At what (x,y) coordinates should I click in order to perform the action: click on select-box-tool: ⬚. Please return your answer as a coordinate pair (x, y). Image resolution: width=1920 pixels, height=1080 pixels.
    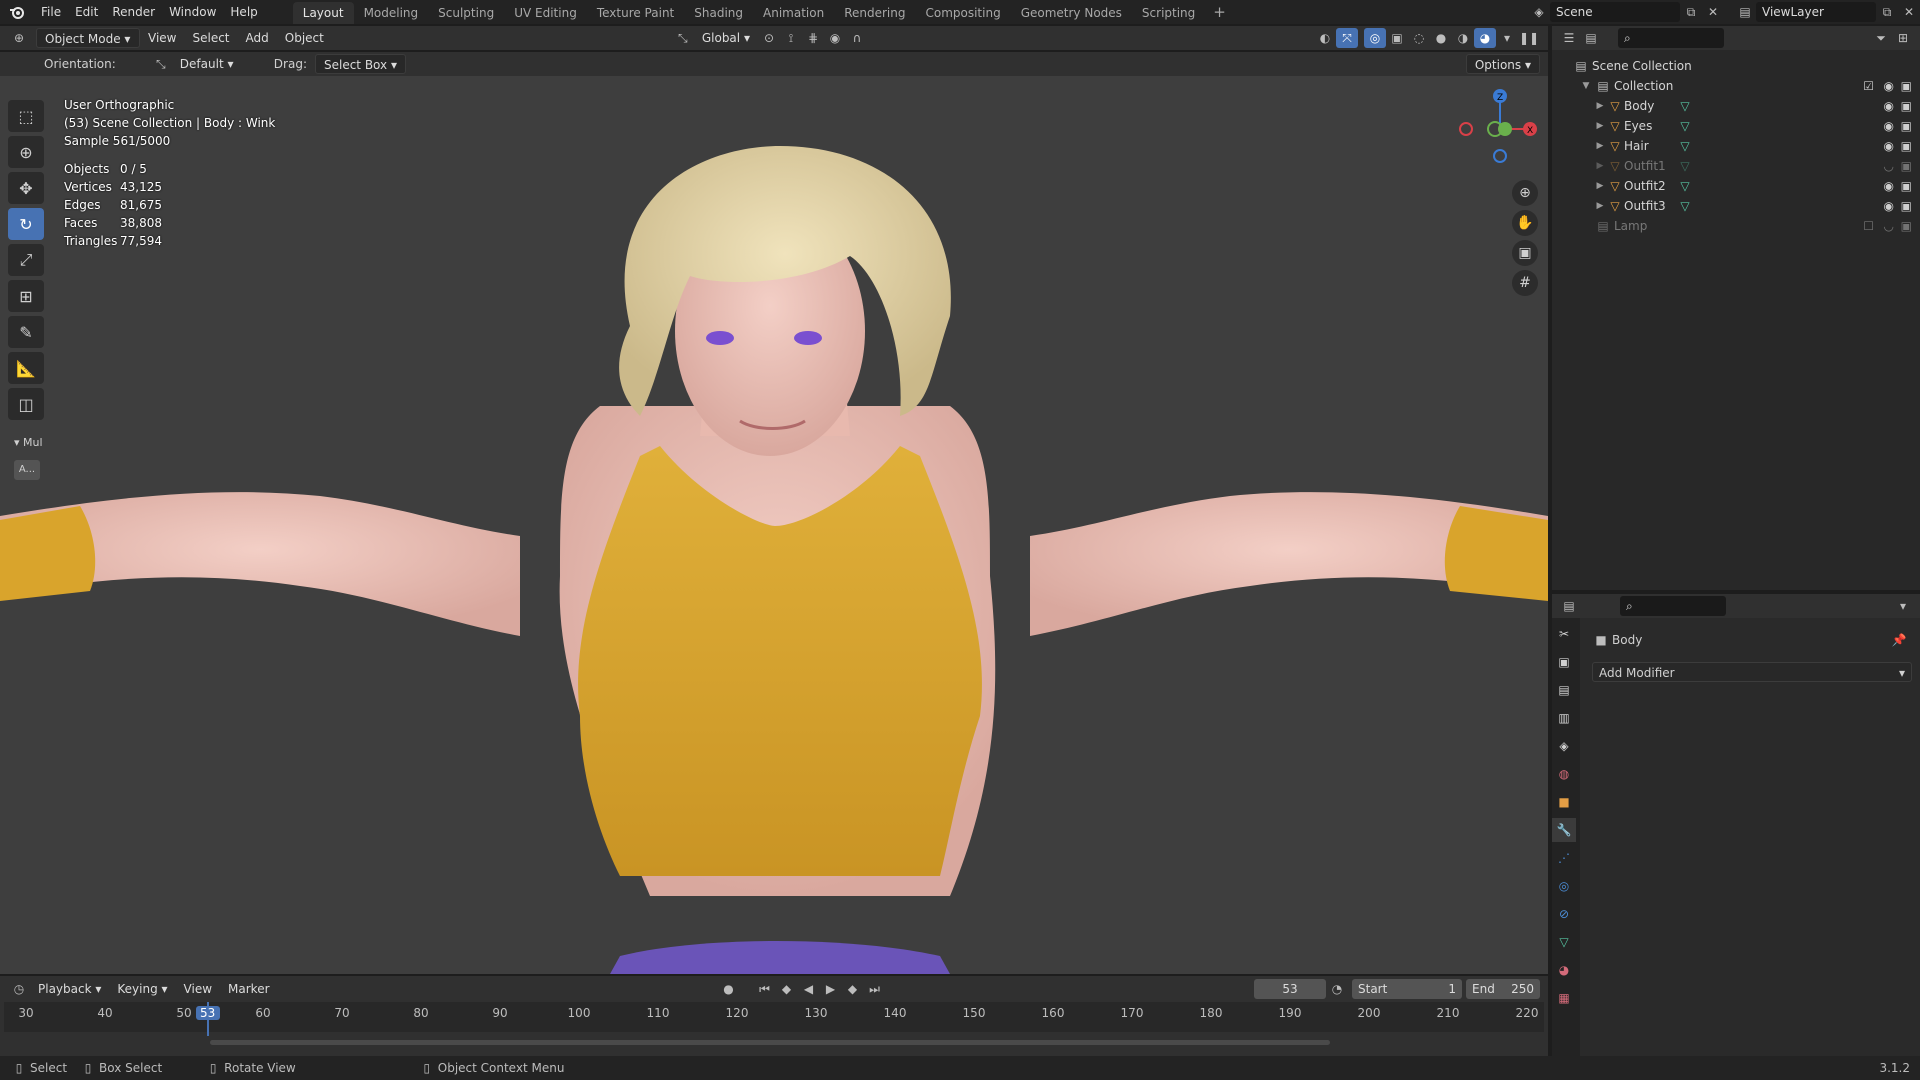
    Looking at the image, I should click on (26, 116).